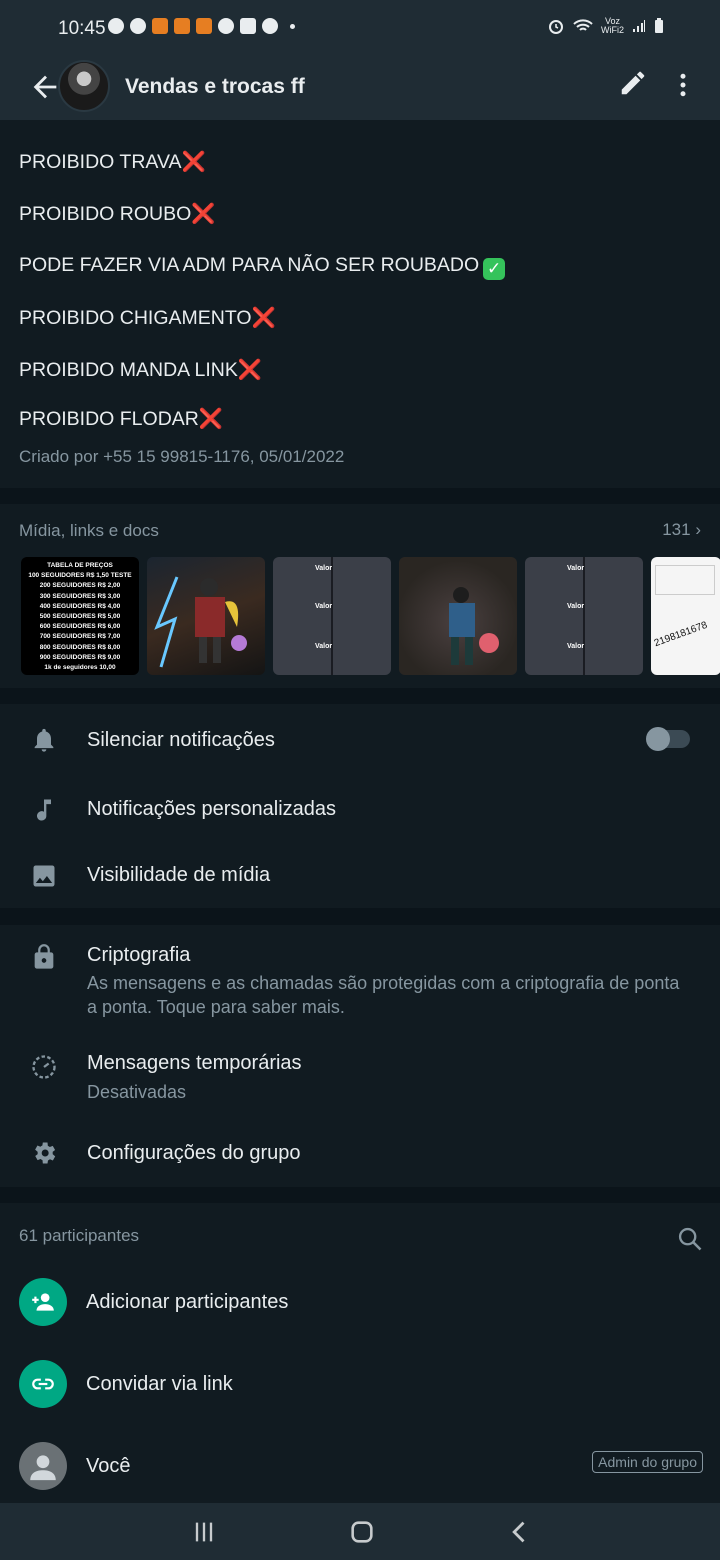 The height and width of the screenshot is (1560, 720). I want to click on wifi2-label: WiFi2, so click(612, 30).